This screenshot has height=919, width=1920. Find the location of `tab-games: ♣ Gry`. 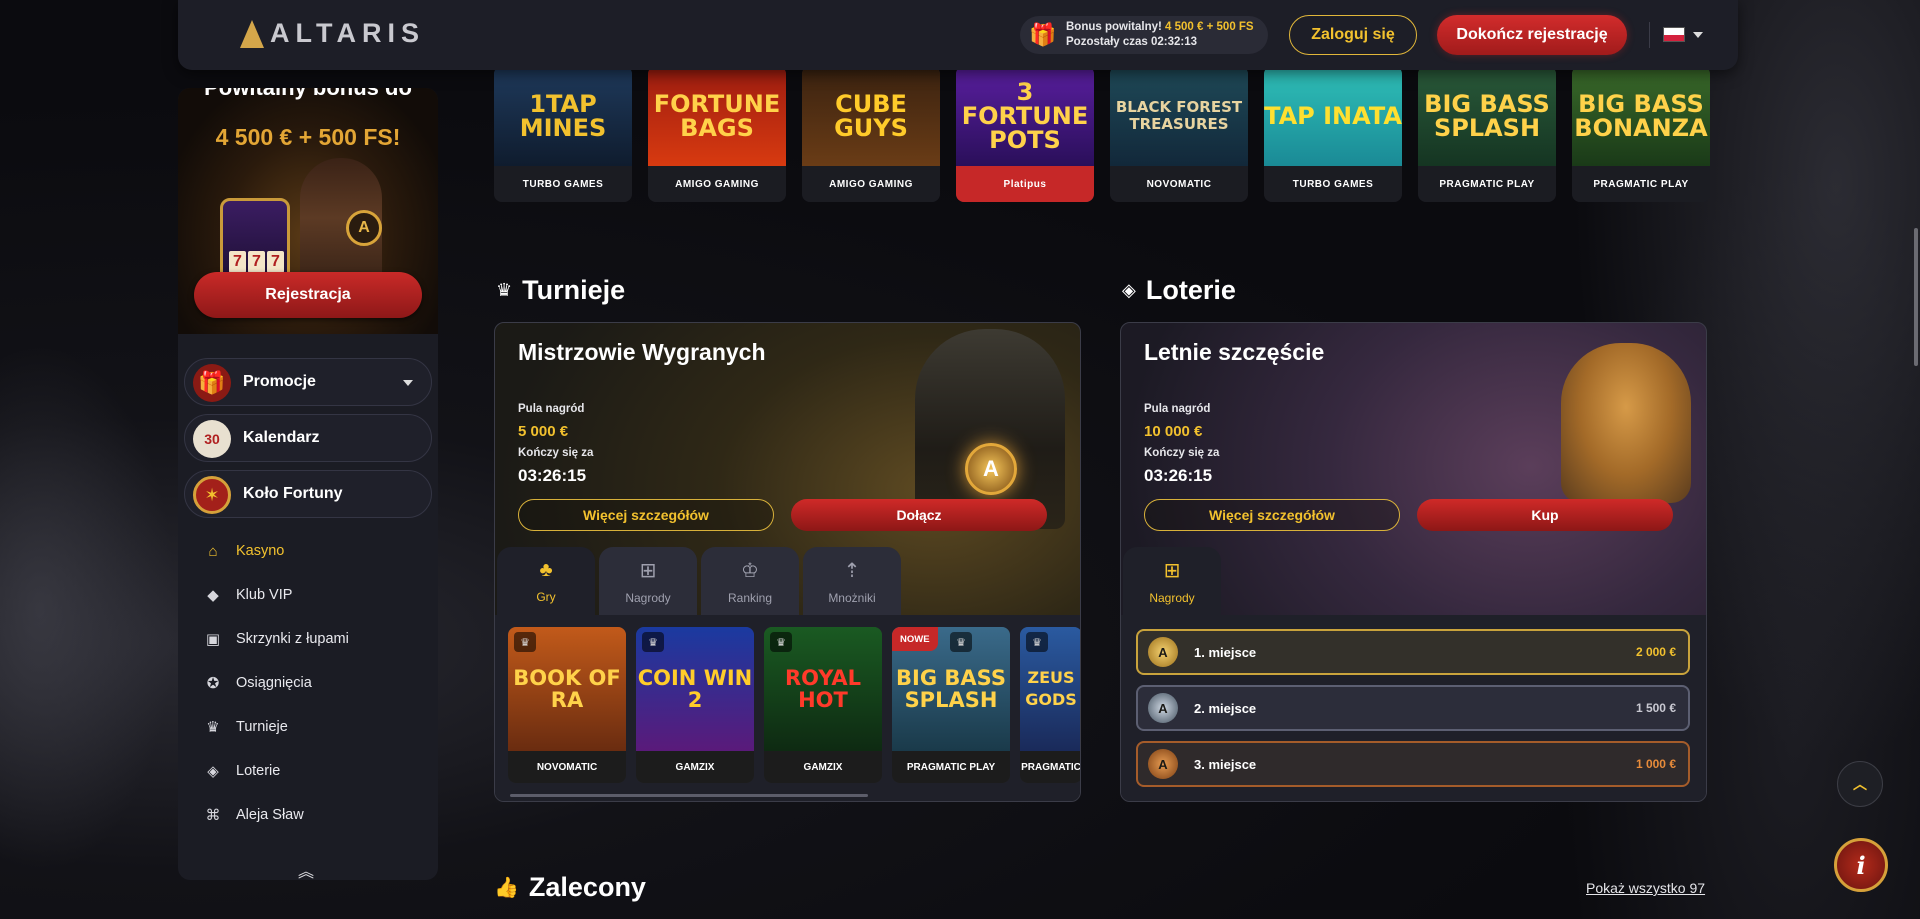

tab-games: ♣ Gry is located at coordinates (546, 581).